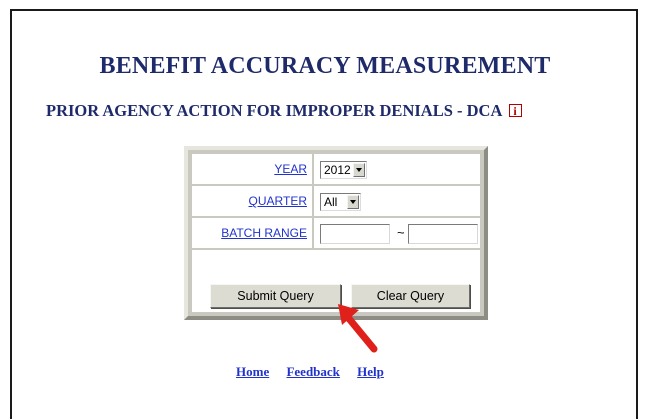 This screenshot has width=650, height=419. What do you see at coordinates (443, 234) in the screenshot?
I see `batch-range-to-input` at bounding box center [443, 234].